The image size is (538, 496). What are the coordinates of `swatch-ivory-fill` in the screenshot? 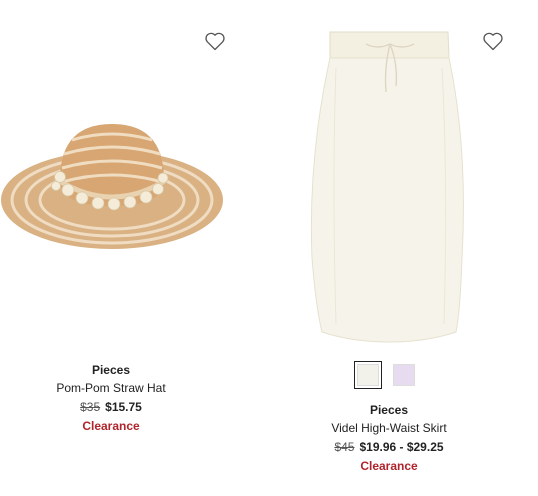 It's located at (368, 375).